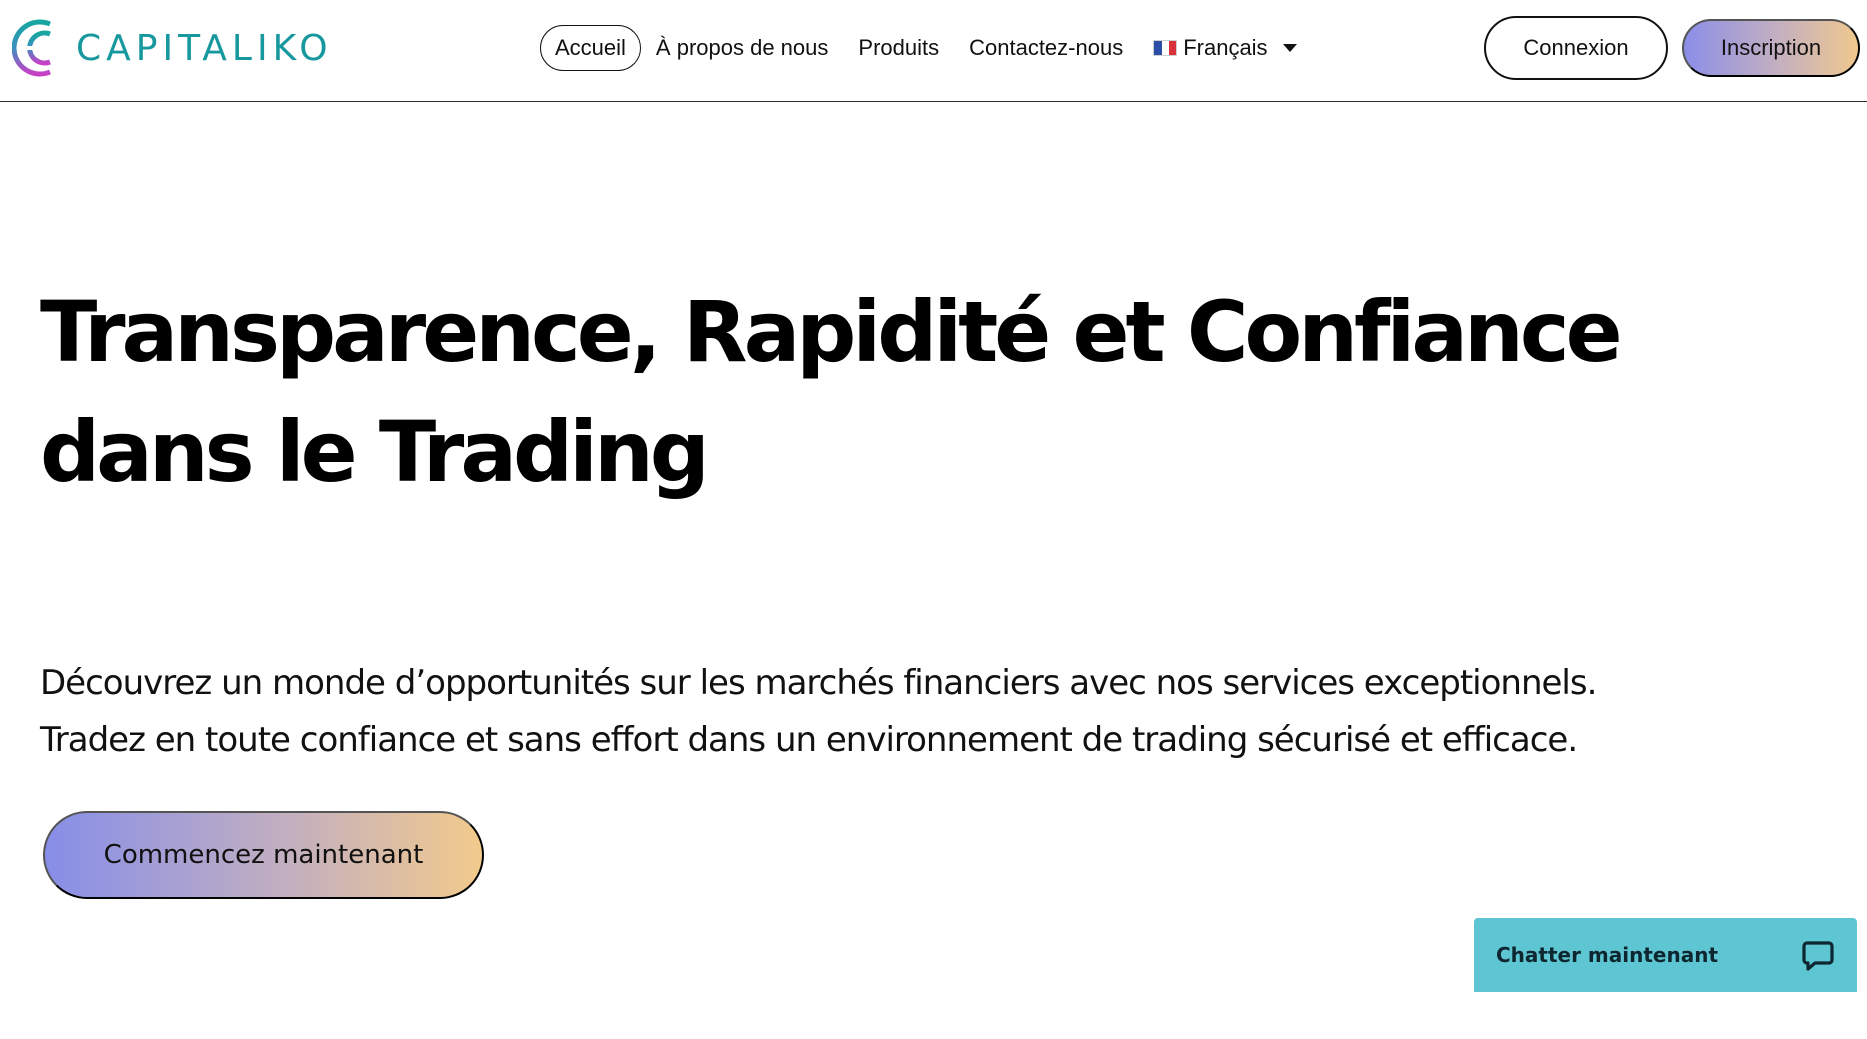  Describe the element at coordinates (1818, 956) in the screenshot. I see `chat-bubble-icon` at that location.